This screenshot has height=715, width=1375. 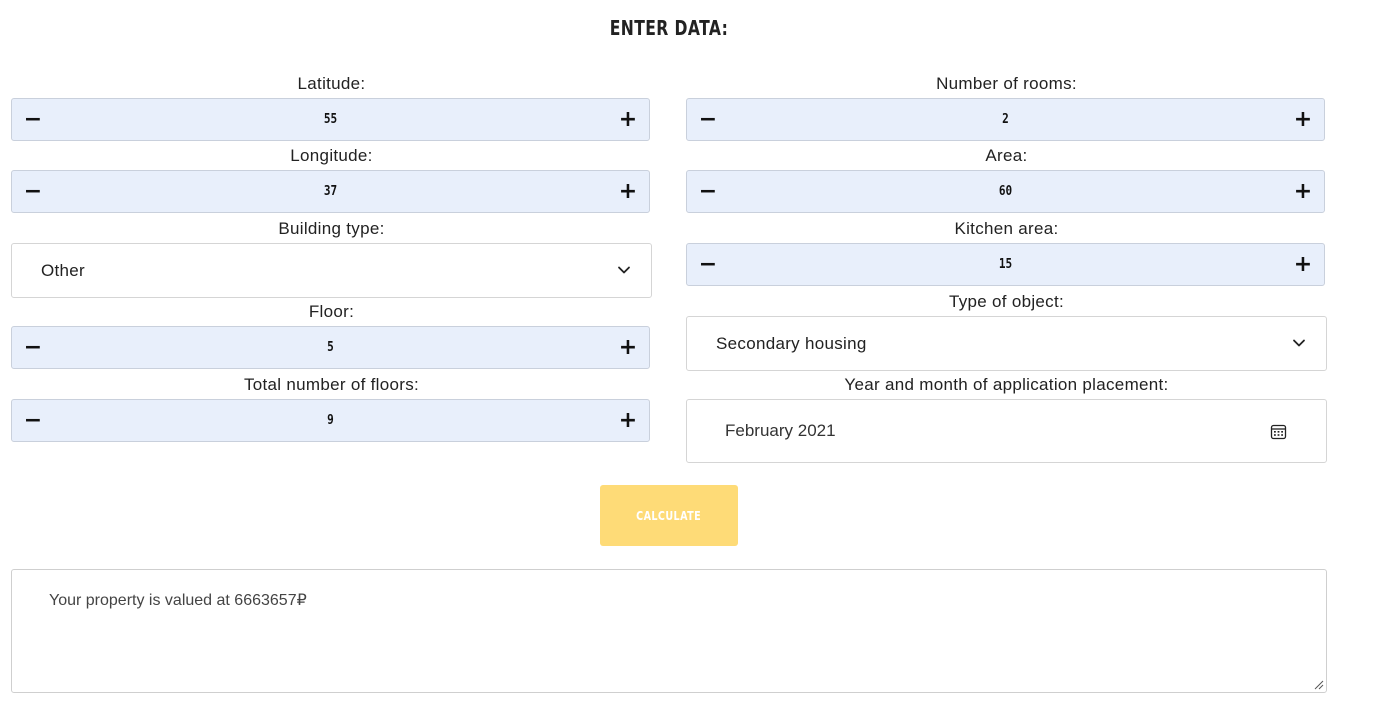 What do you see at coordinates (331, 155) in the screenshot?
I see `longitude-label: Longitude:` at bounding box center [331, 155].